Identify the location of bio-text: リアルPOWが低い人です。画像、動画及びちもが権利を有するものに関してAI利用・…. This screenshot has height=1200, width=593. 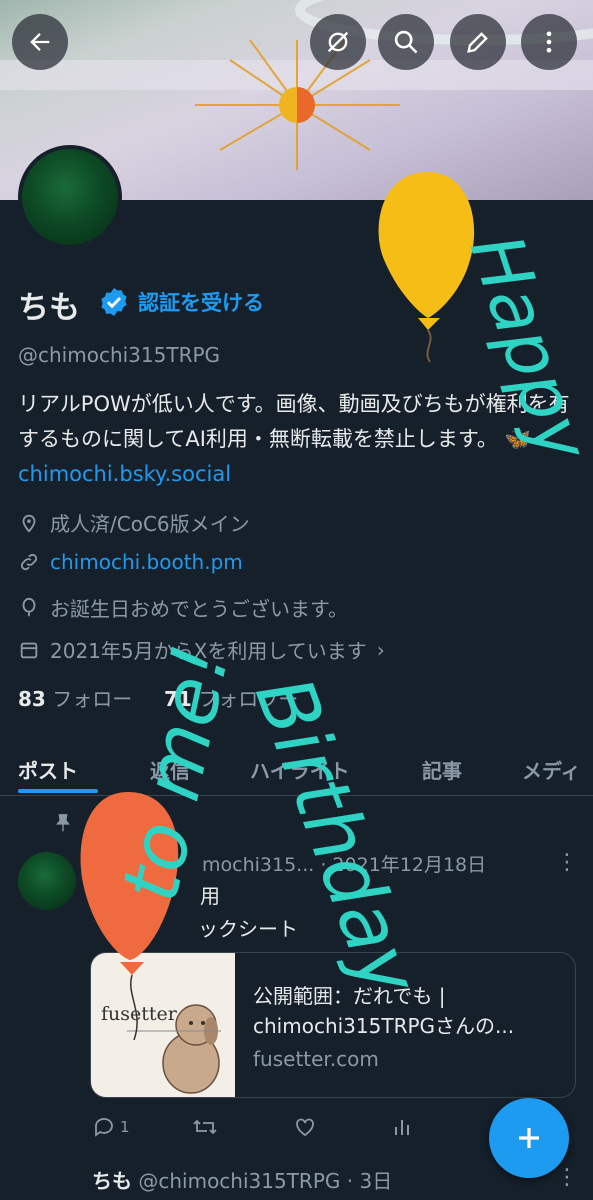
(294, 421).